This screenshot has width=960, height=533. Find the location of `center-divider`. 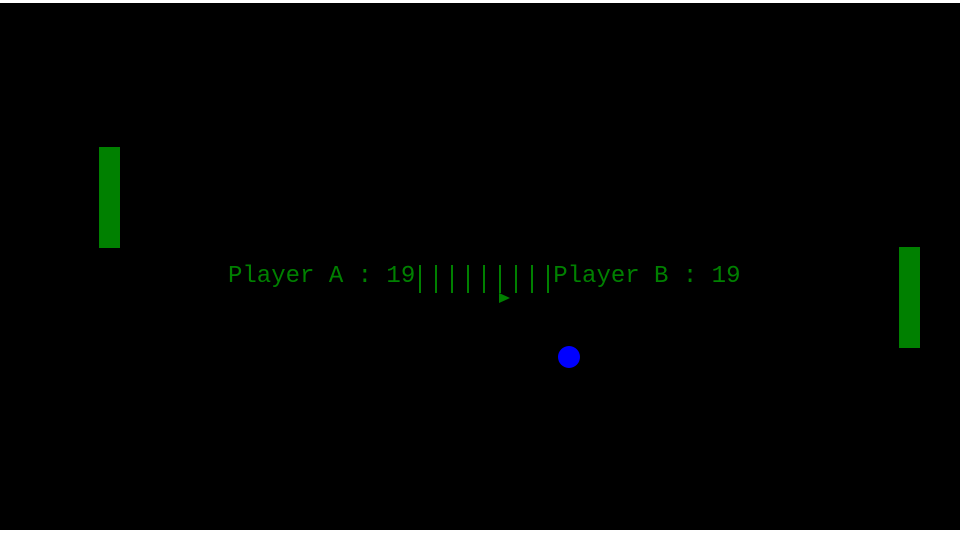

center-divider is located at coordinates (484, 279).